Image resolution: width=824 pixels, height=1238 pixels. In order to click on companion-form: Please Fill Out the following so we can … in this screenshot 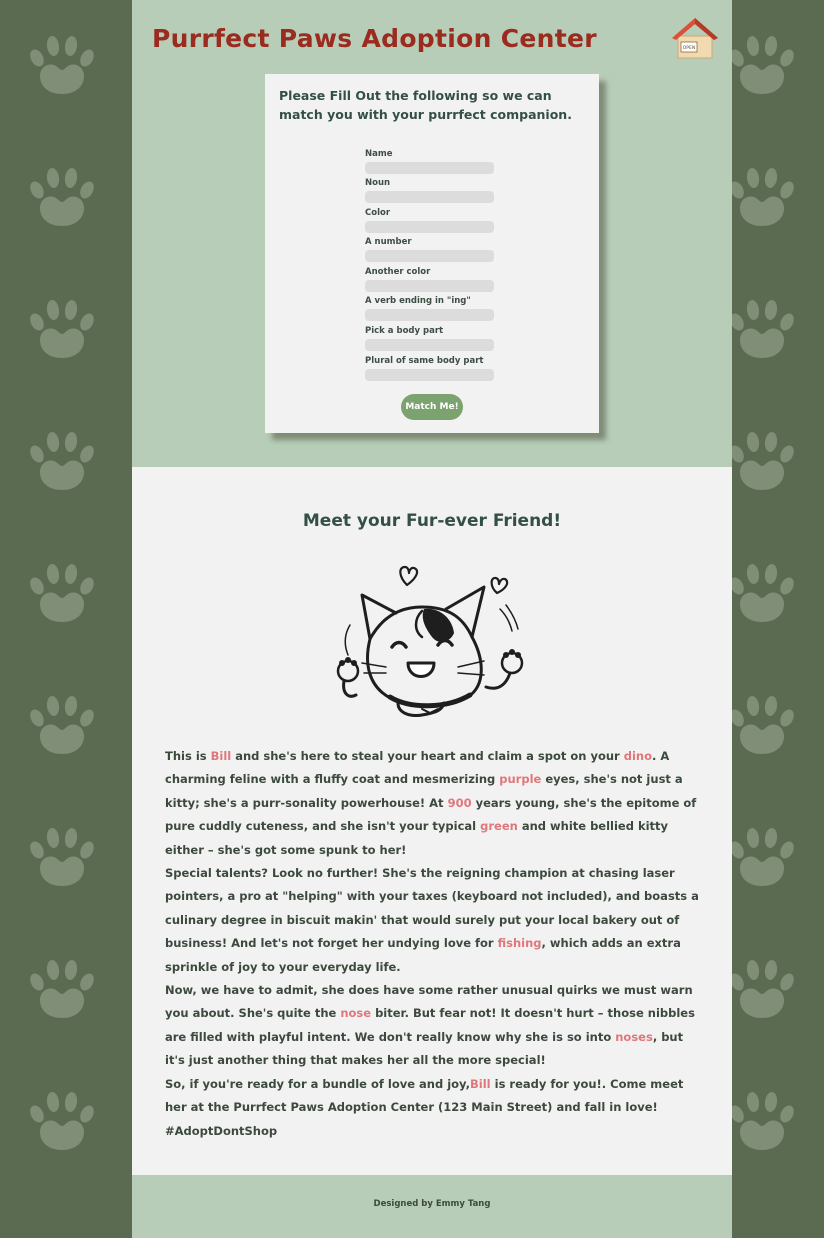, I will do `click(432, 253)`.